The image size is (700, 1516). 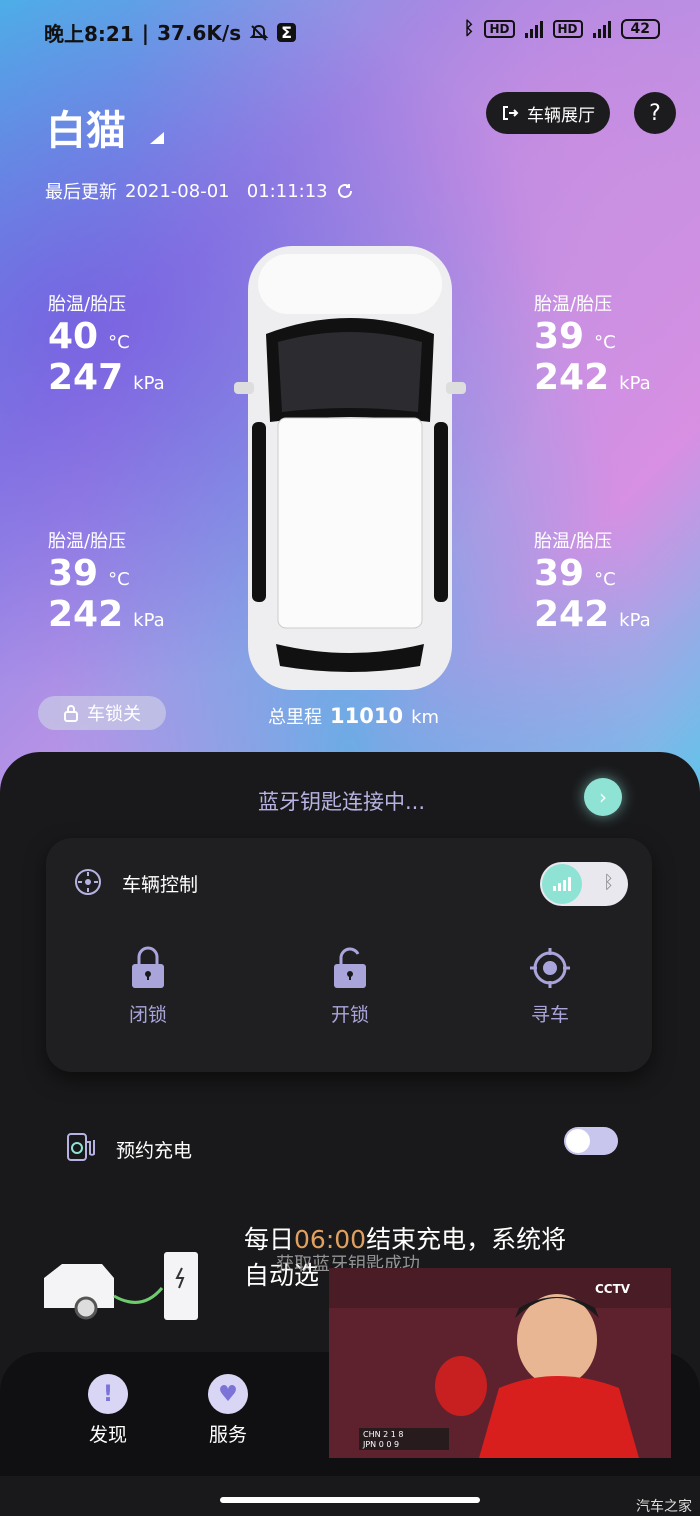 I want to click on tire-temp: 40, so click(x=73, y=336).